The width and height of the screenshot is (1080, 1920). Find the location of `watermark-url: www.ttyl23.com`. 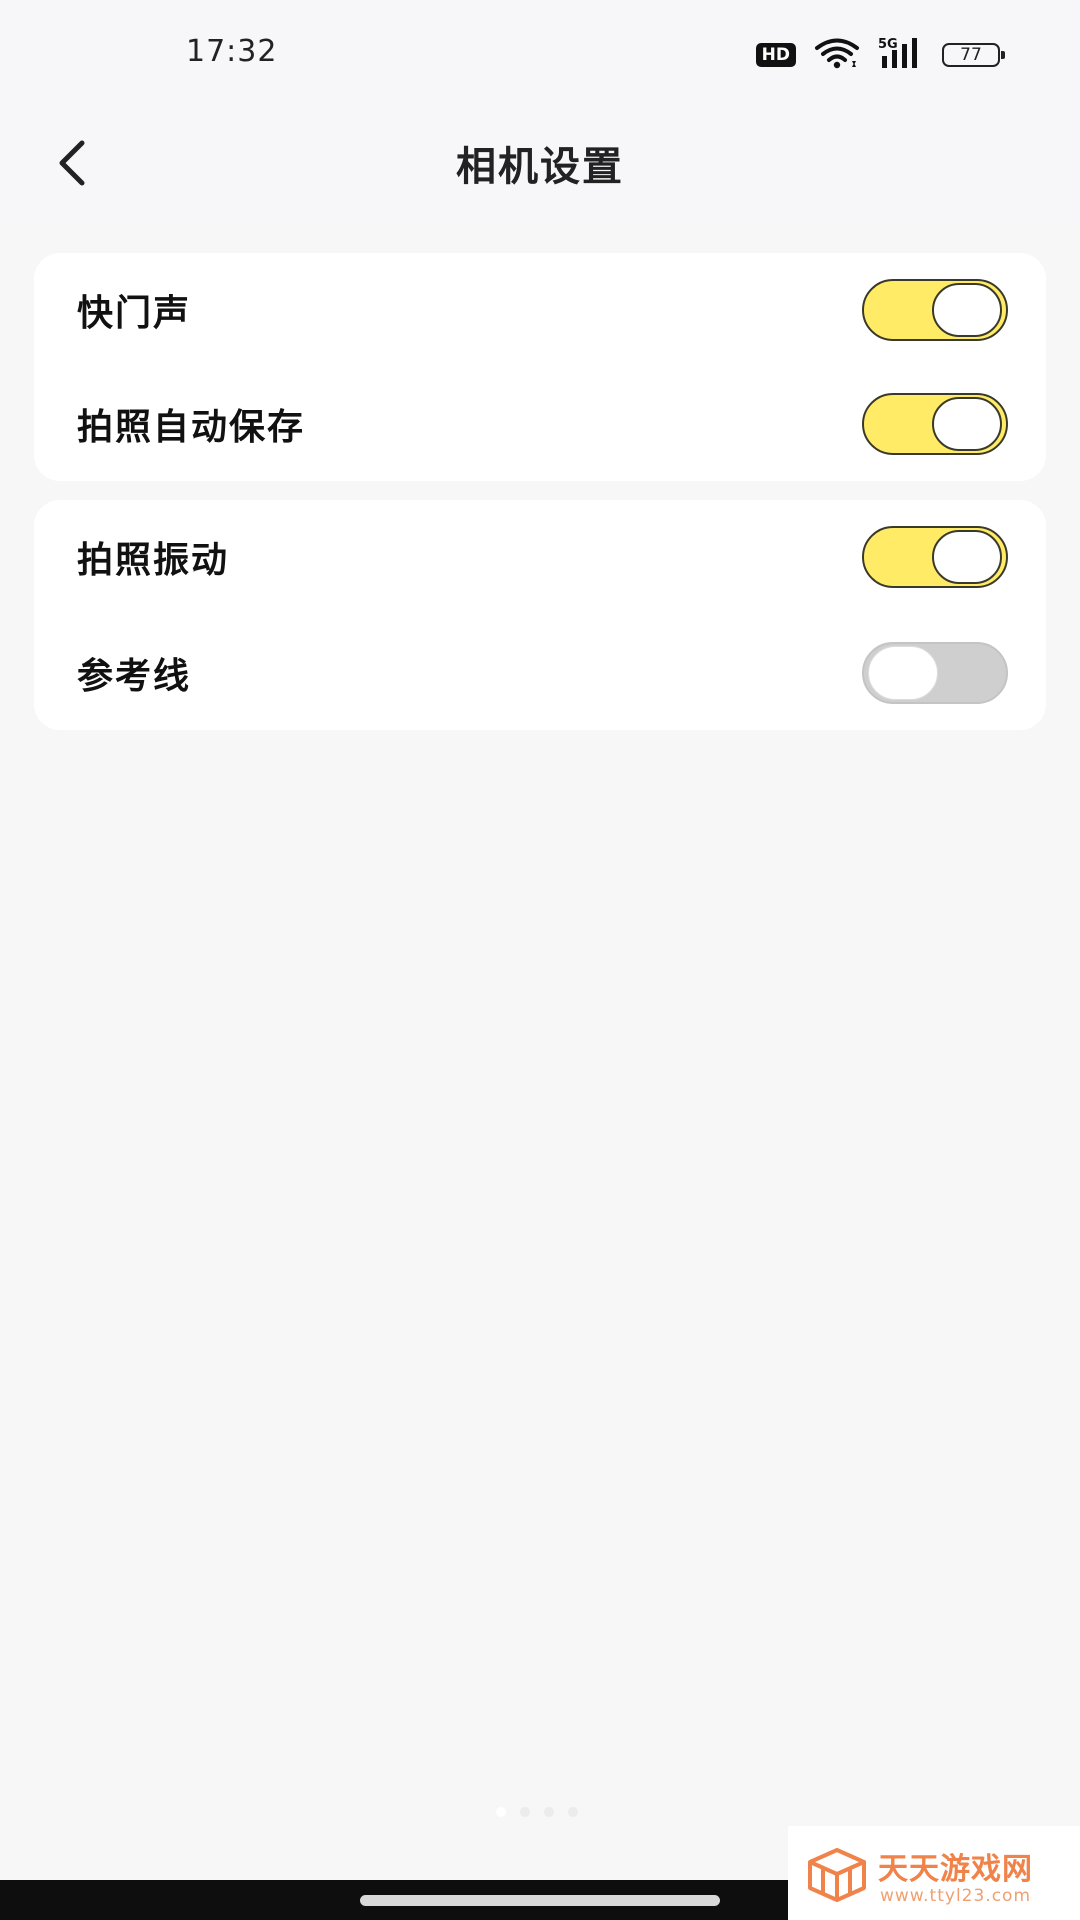

watermark-url: www.ttyl23.com is located at coordinates (956, 1896).